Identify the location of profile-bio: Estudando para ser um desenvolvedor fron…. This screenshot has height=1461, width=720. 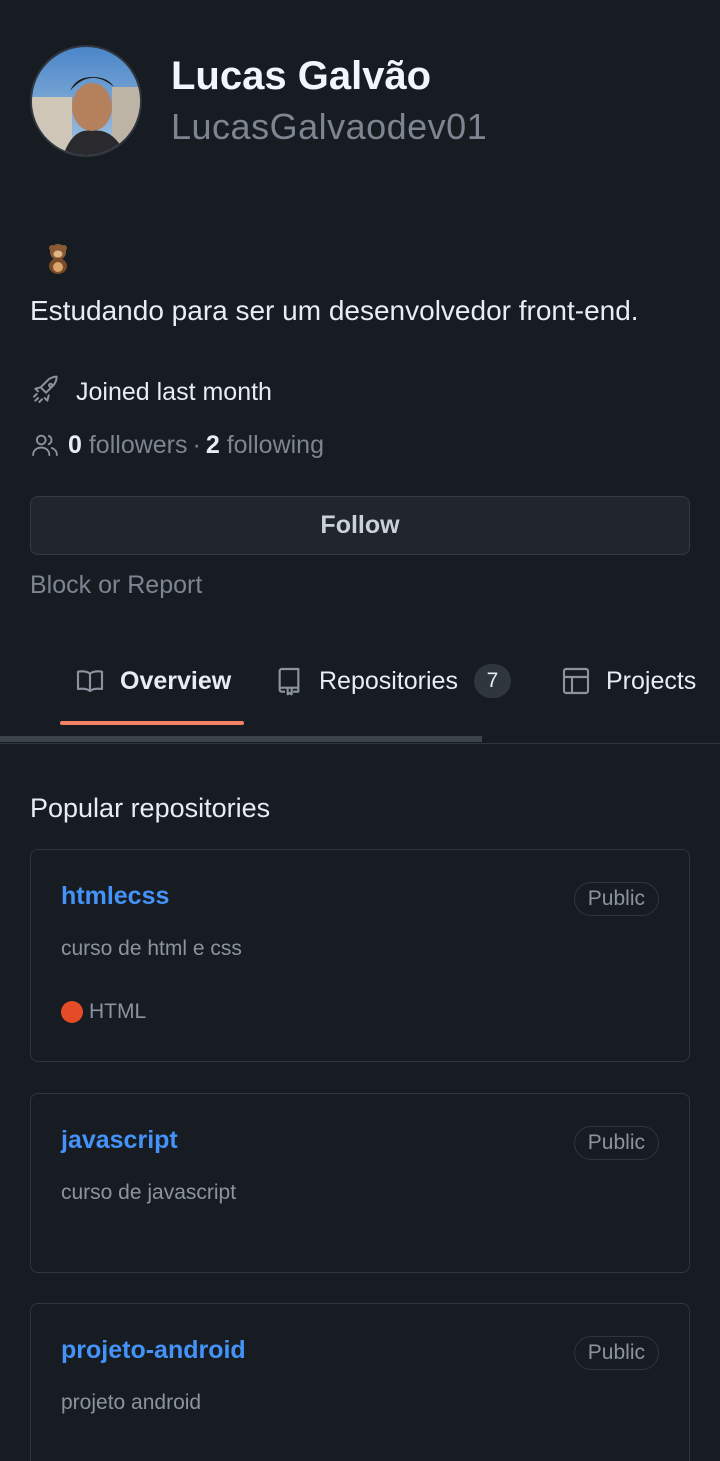
(334, 310).